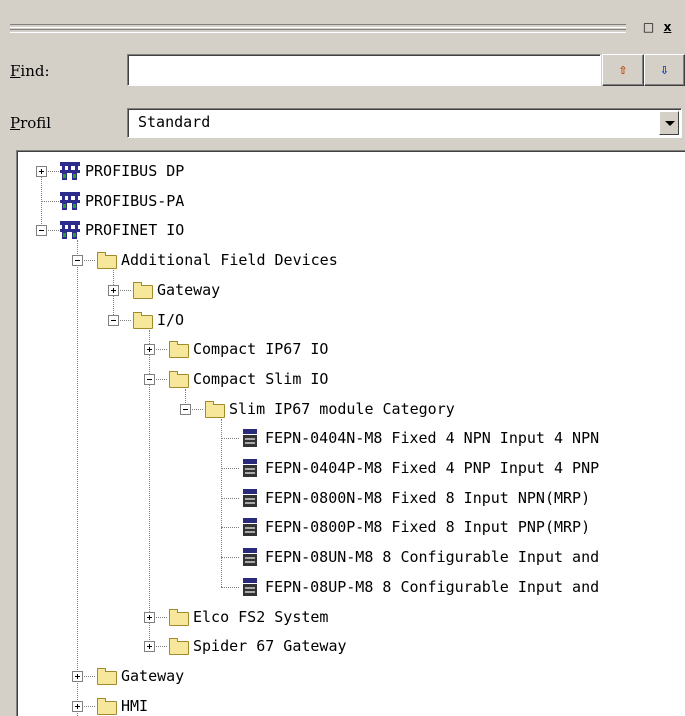 The width and height of the screenshot is (685, 716). Describe the element at coordinates (261, 349) in the screenshot. I see `tree-node-label: Compact IP67 IO` at that location.